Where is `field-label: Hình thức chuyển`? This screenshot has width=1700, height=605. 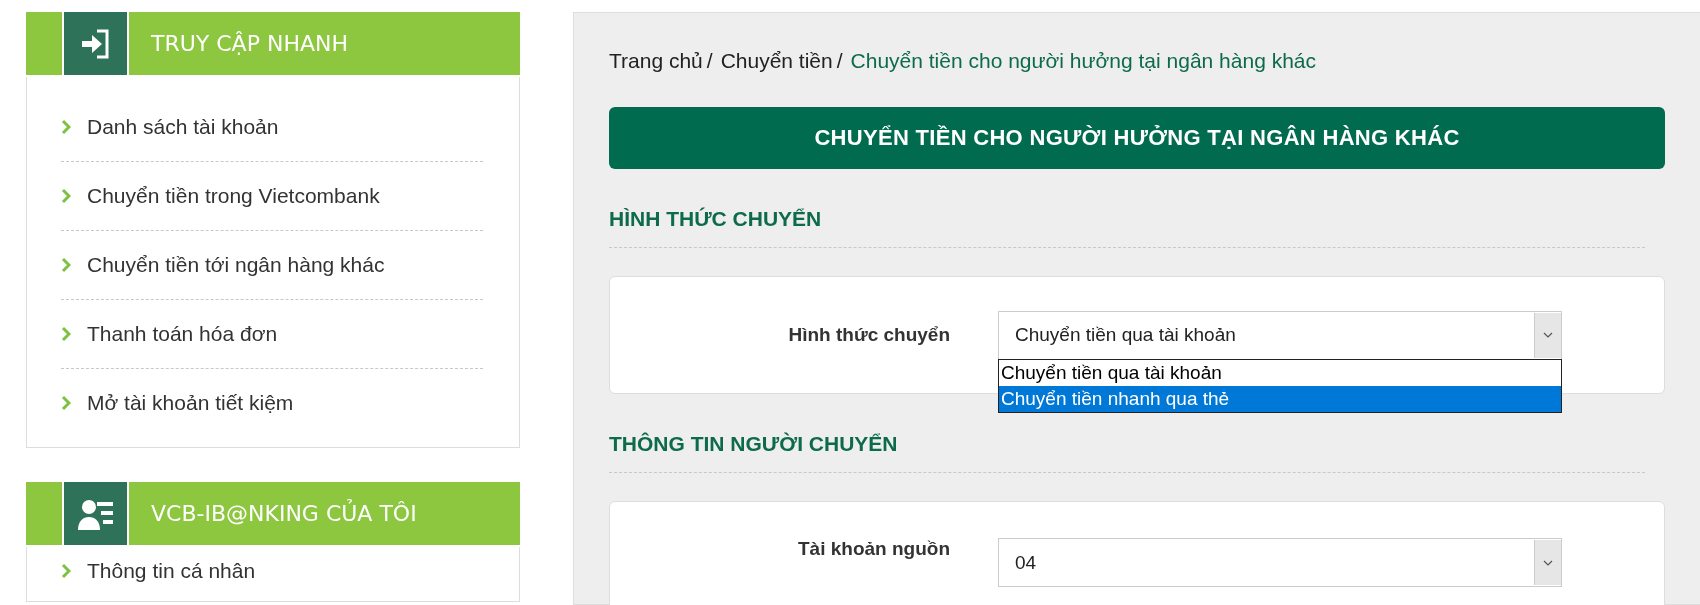
field-label: Hình thức chuyển is located at coordinates (868, 335).